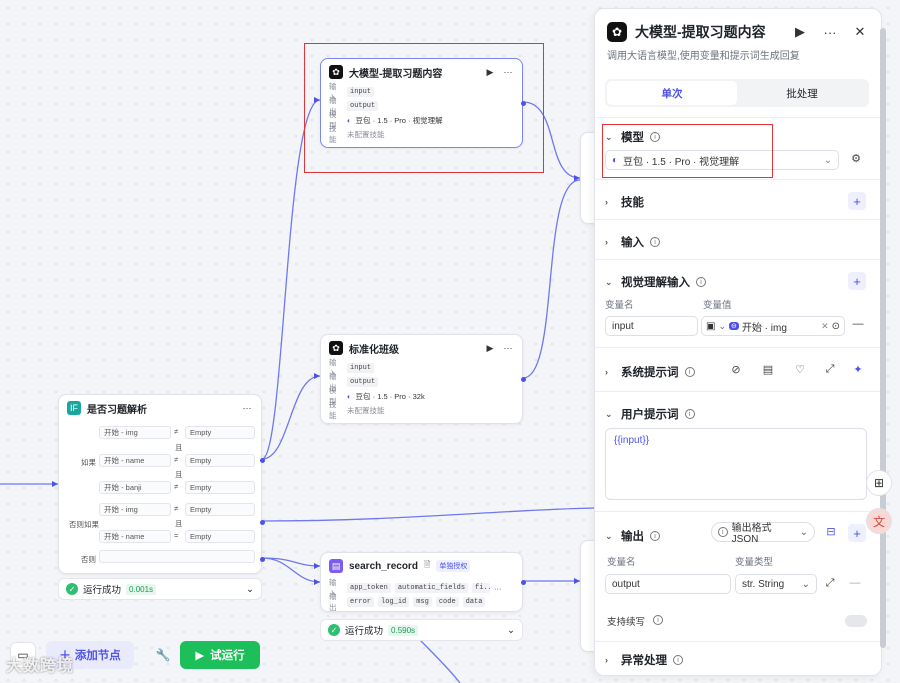  Describe the element at coordinates (672, 93) in the screenshot. I see `tab-single: 单次` at that location.